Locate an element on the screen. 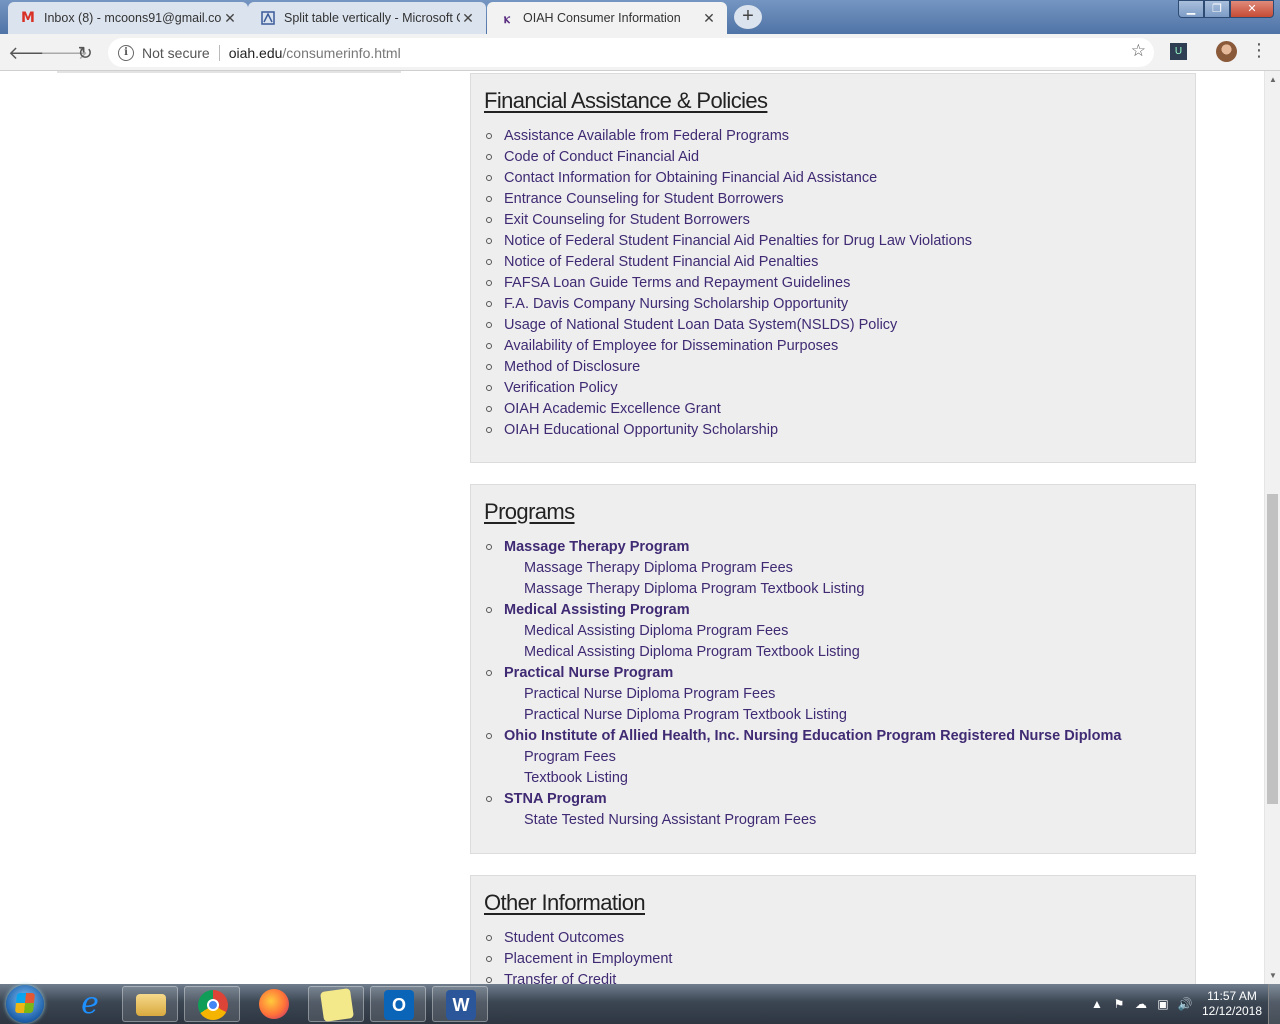  forward-button: 🡒 is located at coordinates (64, 53).